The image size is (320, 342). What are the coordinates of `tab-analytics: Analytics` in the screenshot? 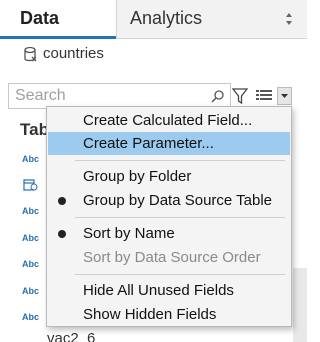 It's located at (207, 19).